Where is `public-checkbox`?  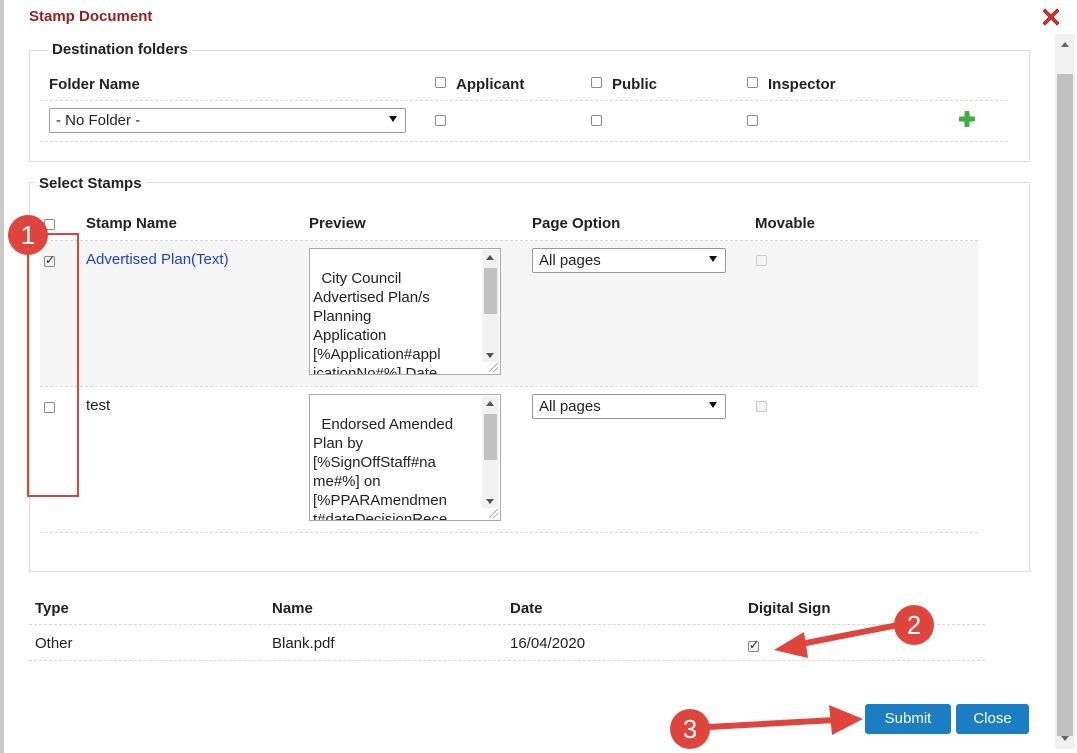
public-checkbox is located at coordinates (596, 120).